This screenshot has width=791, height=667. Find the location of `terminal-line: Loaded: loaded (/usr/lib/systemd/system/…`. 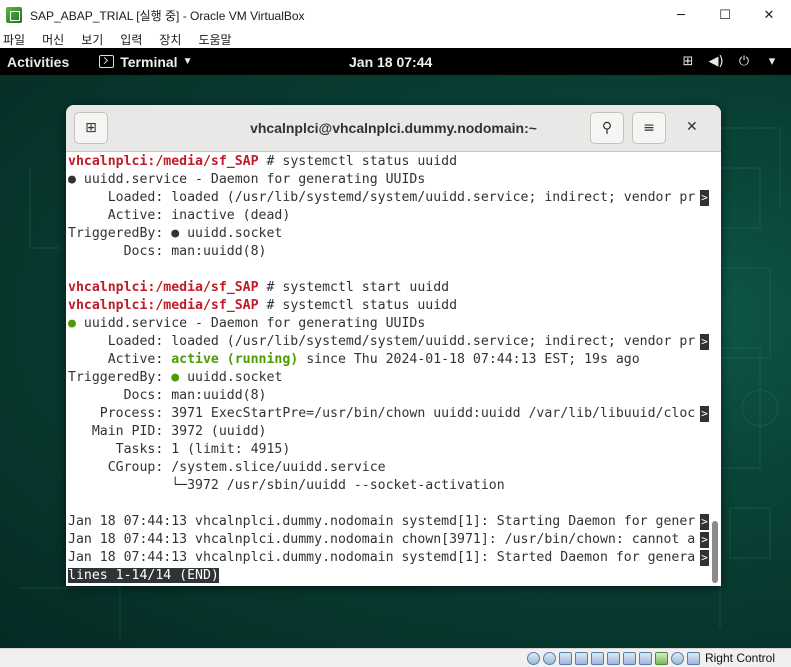

terminal-line: Loaded: loaded (/usr/lib/systemd/system/… is located at coordinates (389, 198).